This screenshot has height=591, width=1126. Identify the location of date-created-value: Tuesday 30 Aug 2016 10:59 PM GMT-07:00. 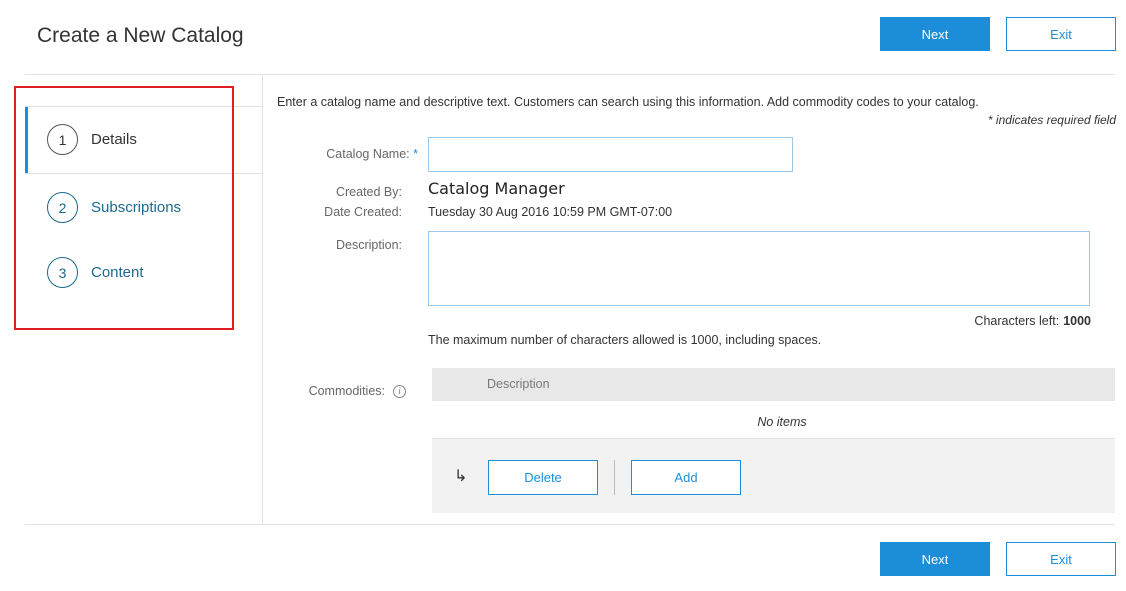
(550, 212).